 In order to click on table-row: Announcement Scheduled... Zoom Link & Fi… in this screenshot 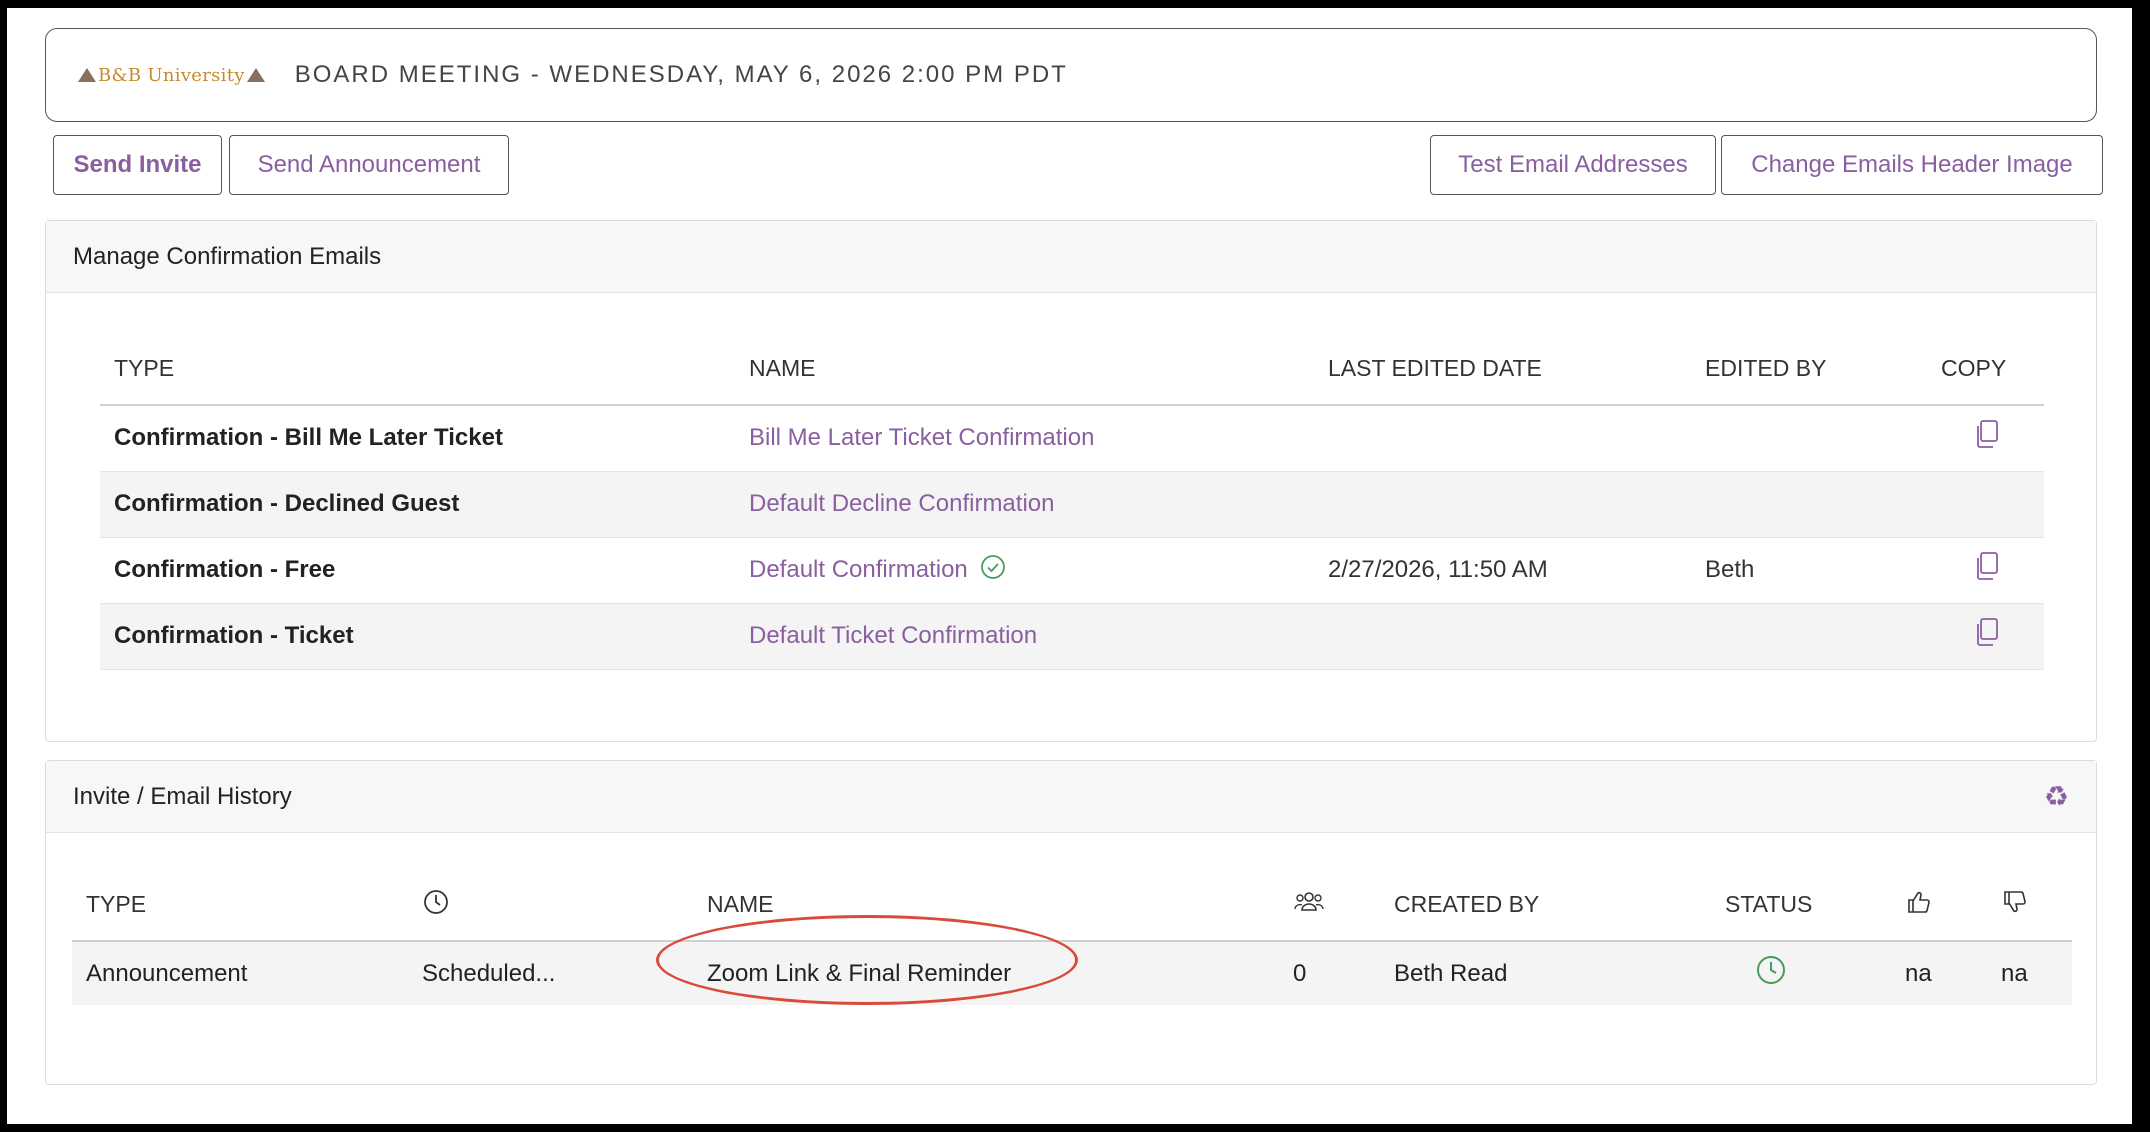, I will do `click(1072, 973)`.